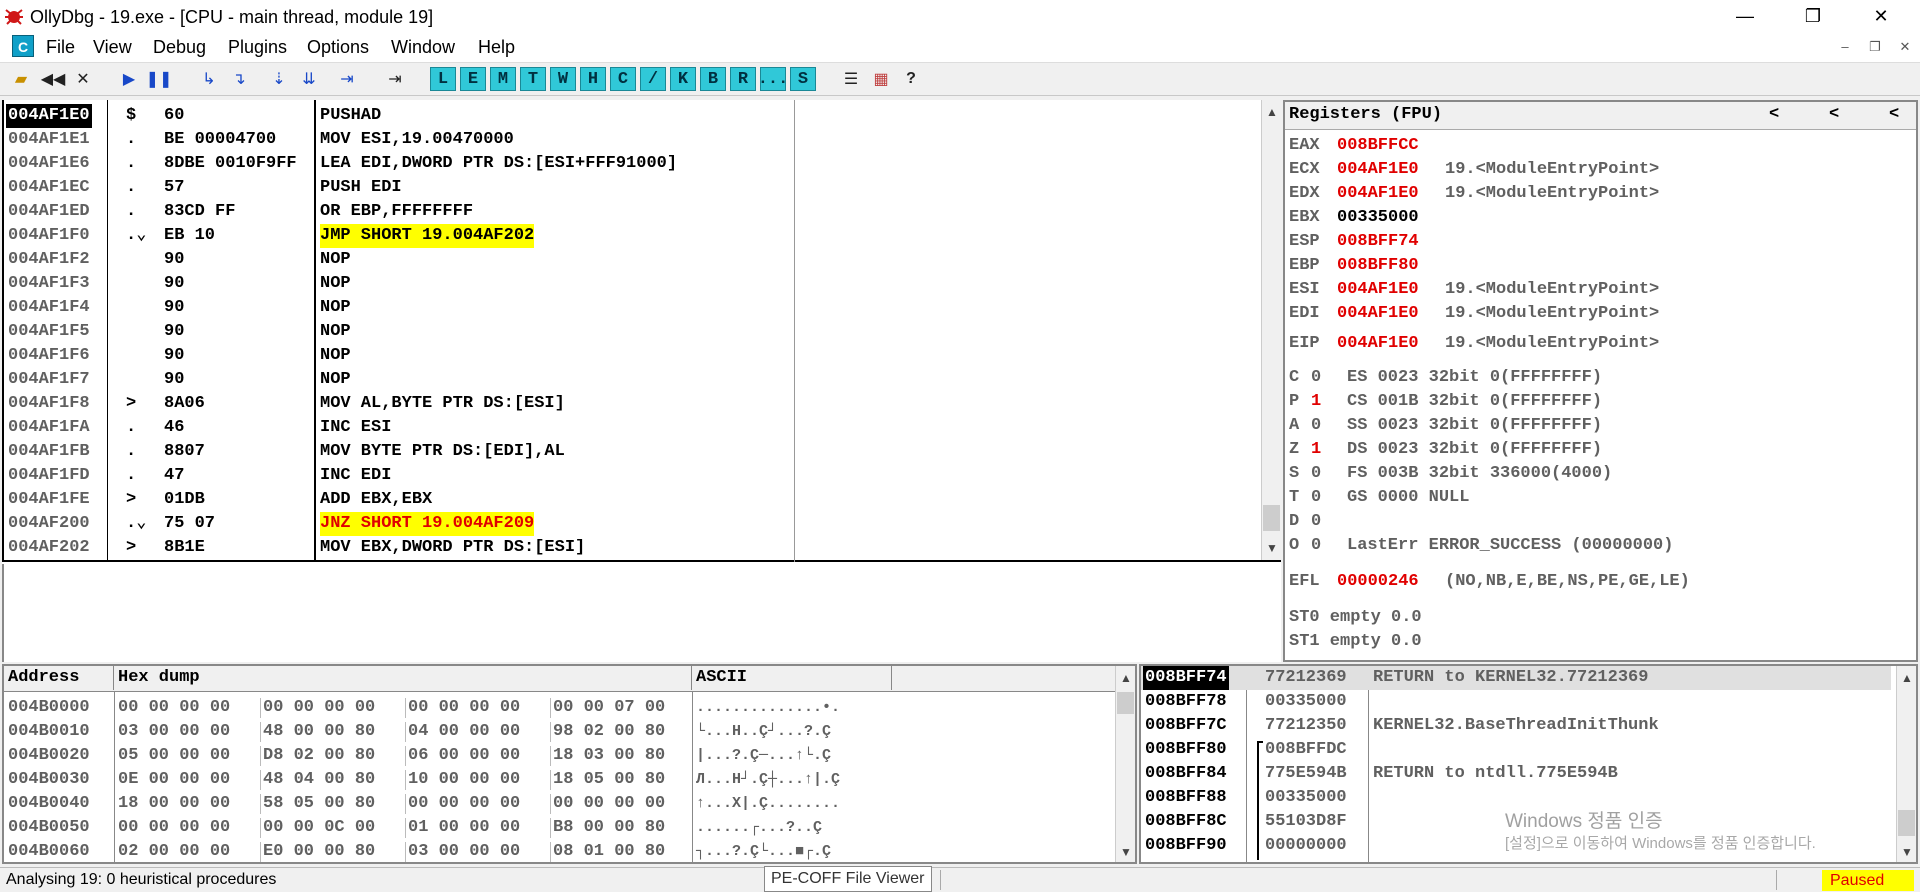 The height and width of the screenshot is (892, 1920). What do you see at coordinates (496, 47) in the screenshot?
I see `menu-help: Help` at bounding box center [496, 47].